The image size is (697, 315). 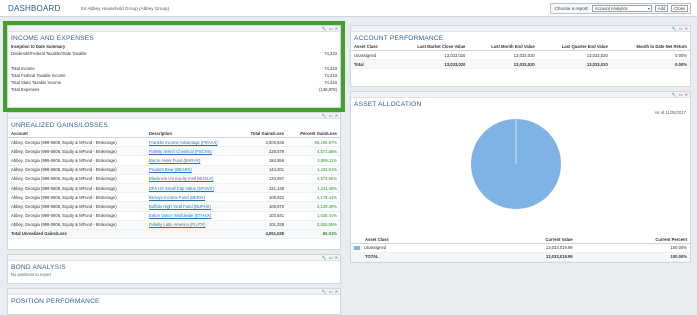 I want to click on position-performance-panel: 🔧 ▭ ✕ POSITION PERFORMANCE, so click(x=174, y=301).